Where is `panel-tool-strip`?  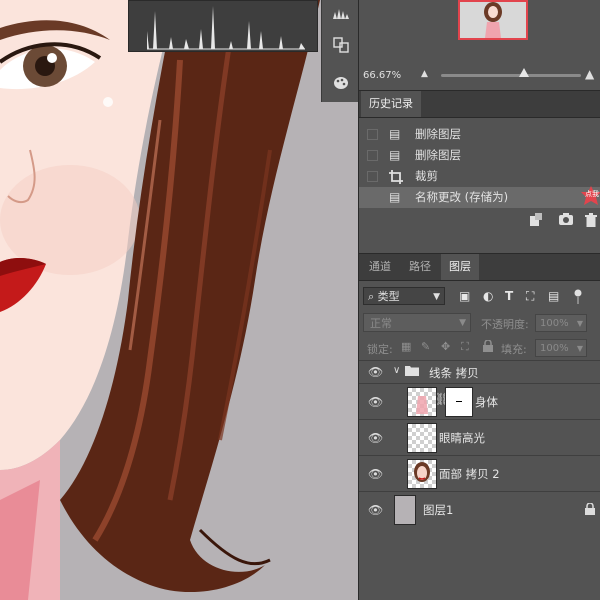 panel-tool-strip is located at coordinates (339, 51).